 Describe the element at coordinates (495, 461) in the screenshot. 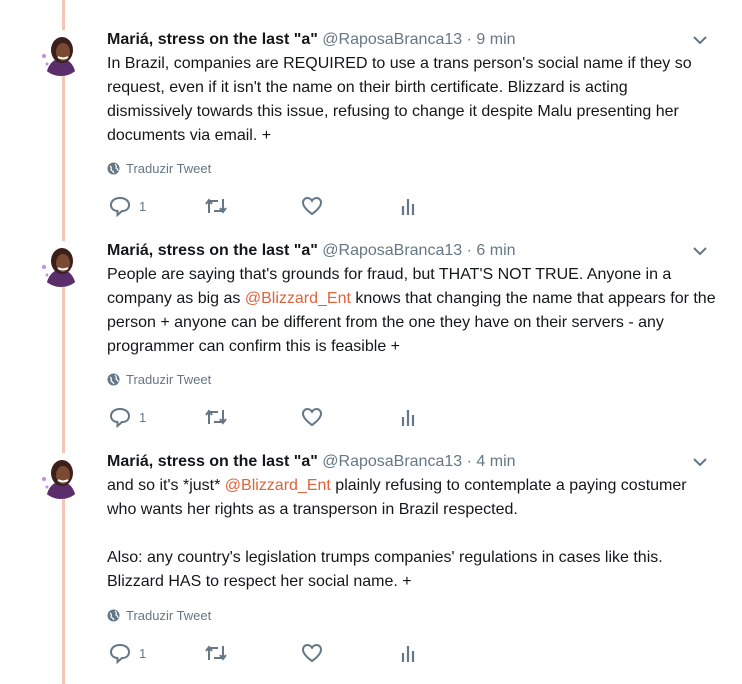

I see `timestamp: 4 min` at that location.